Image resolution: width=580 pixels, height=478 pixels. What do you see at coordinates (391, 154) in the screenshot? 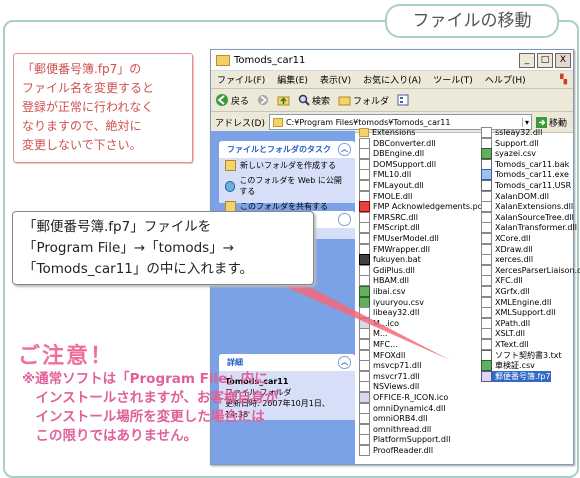
I see `file-item: DBEngine.dll` at bounding box center [391, 154].